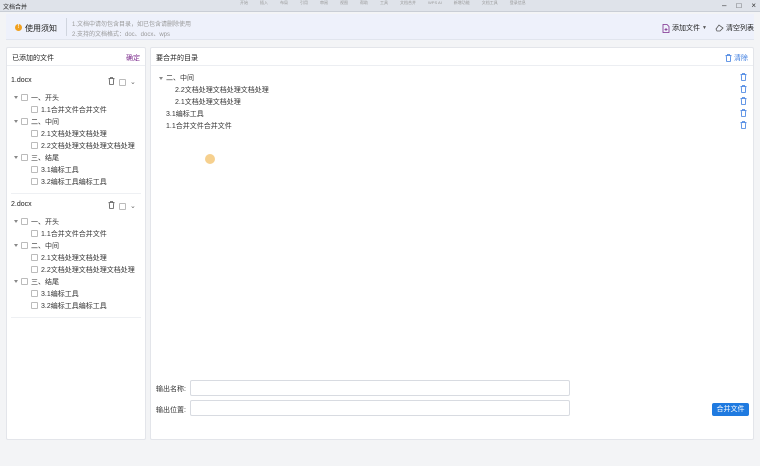 The image size is (760, 466). I want to click on bg-menu-item: 插入, so click(264, 2).